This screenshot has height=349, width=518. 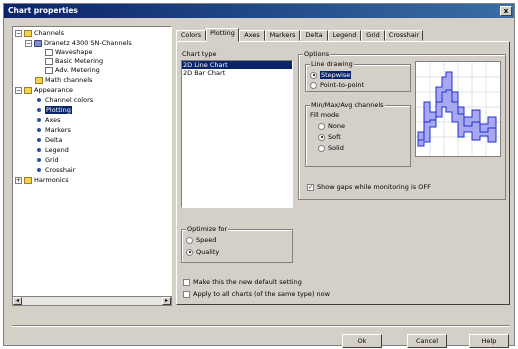 I want to click on tree-horizontal-scrollbar: ◂ ▸, so click(x=92, y=301).